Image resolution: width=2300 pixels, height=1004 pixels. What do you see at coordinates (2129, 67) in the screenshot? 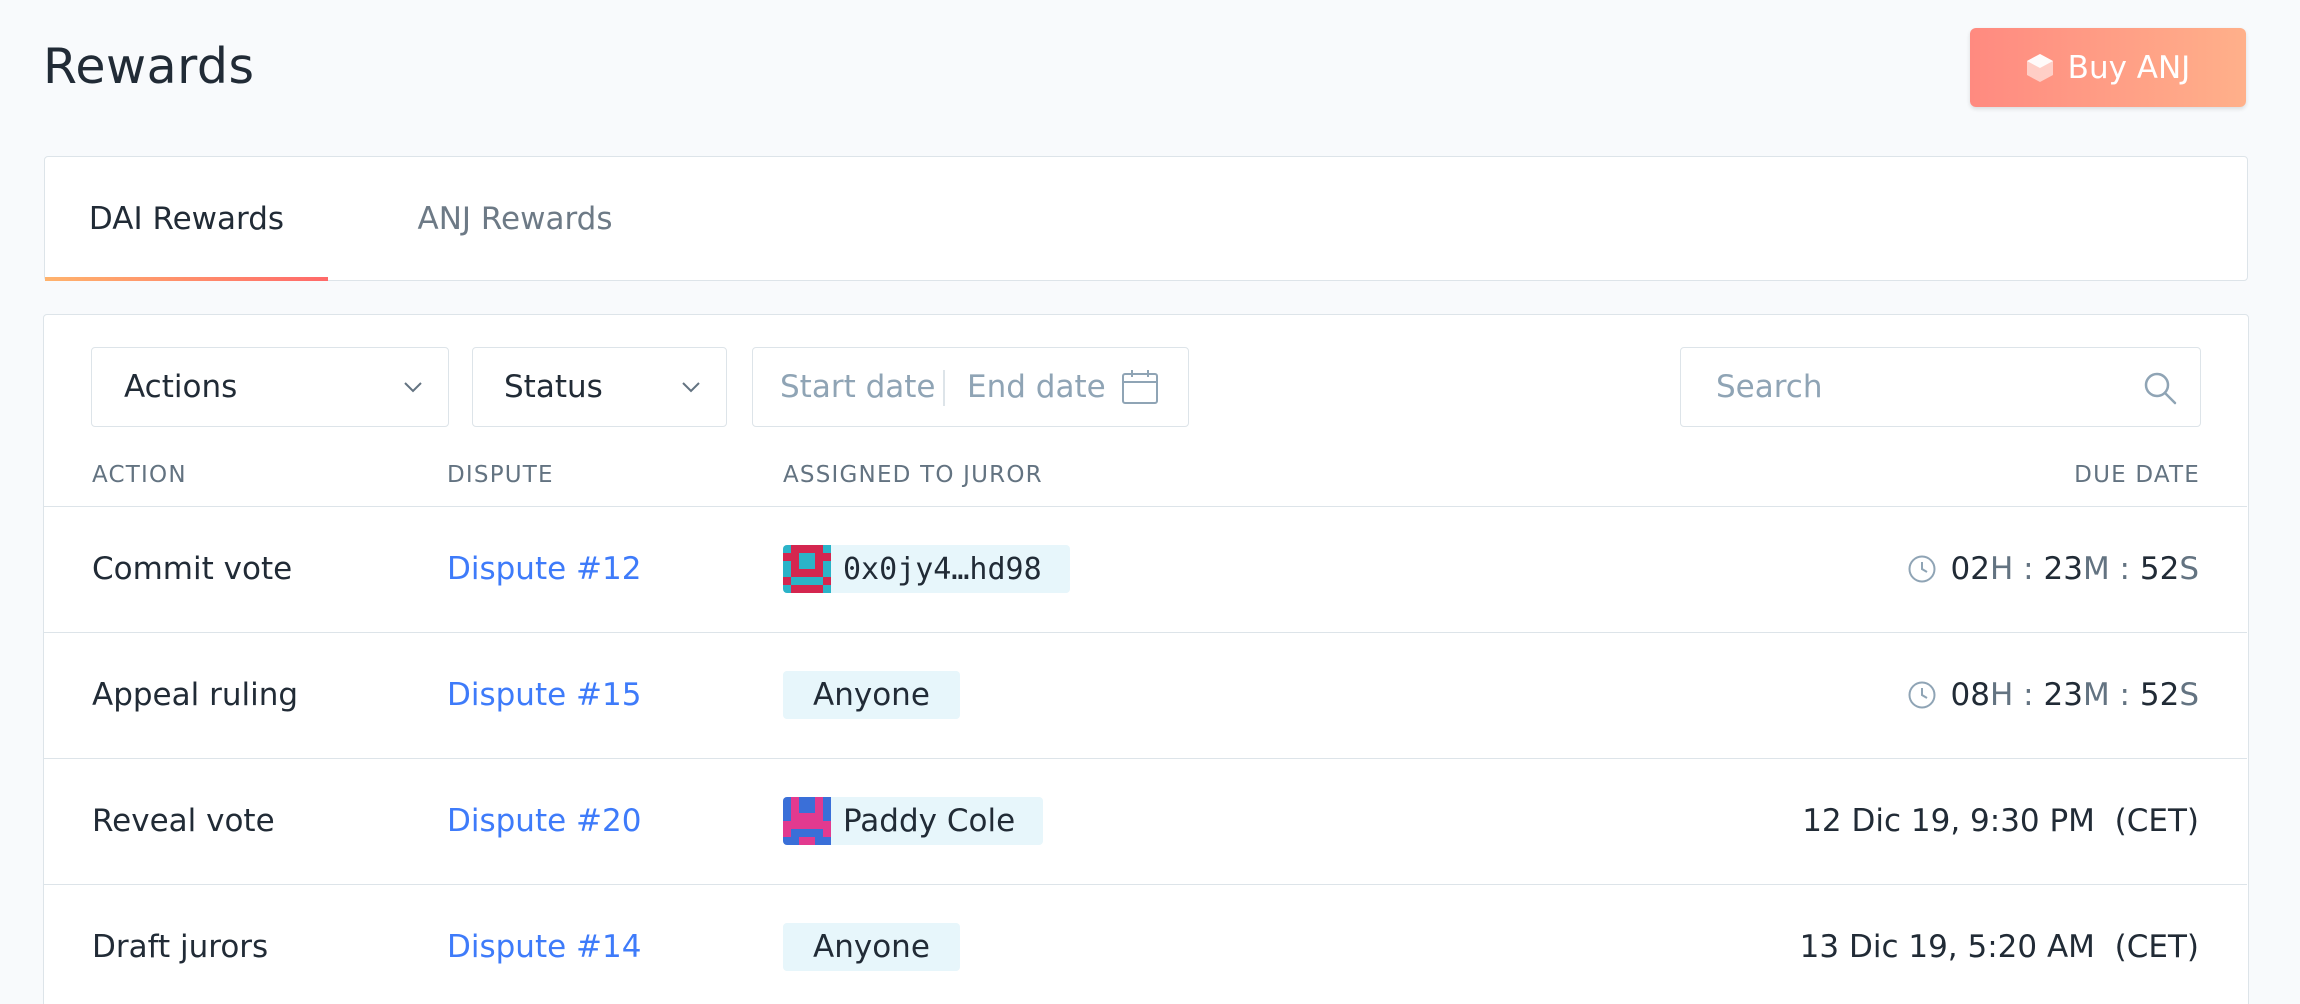
I see `buy-anj-label: Buy ANJ` at bounding box center [2129, 67].